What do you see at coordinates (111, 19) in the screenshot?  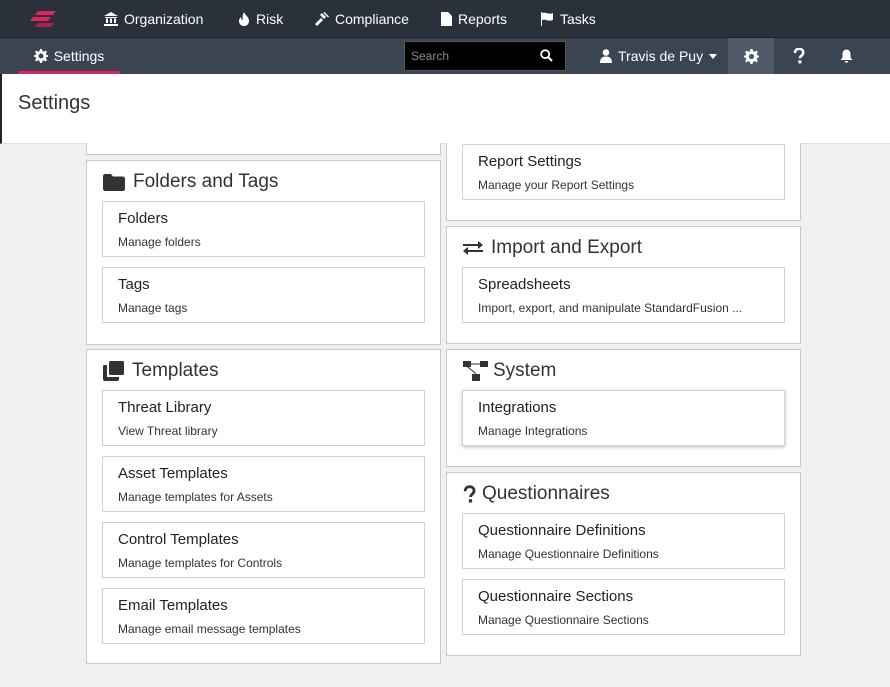 I see `bank-icon` at bounding box center [111, 19].